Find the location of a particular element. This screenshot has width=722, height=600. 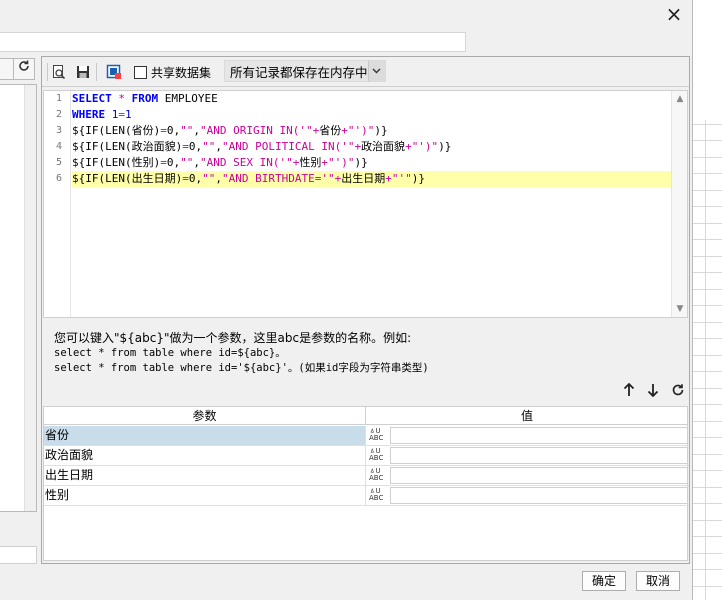

param-order-controls is located at coordinates (652, 391).